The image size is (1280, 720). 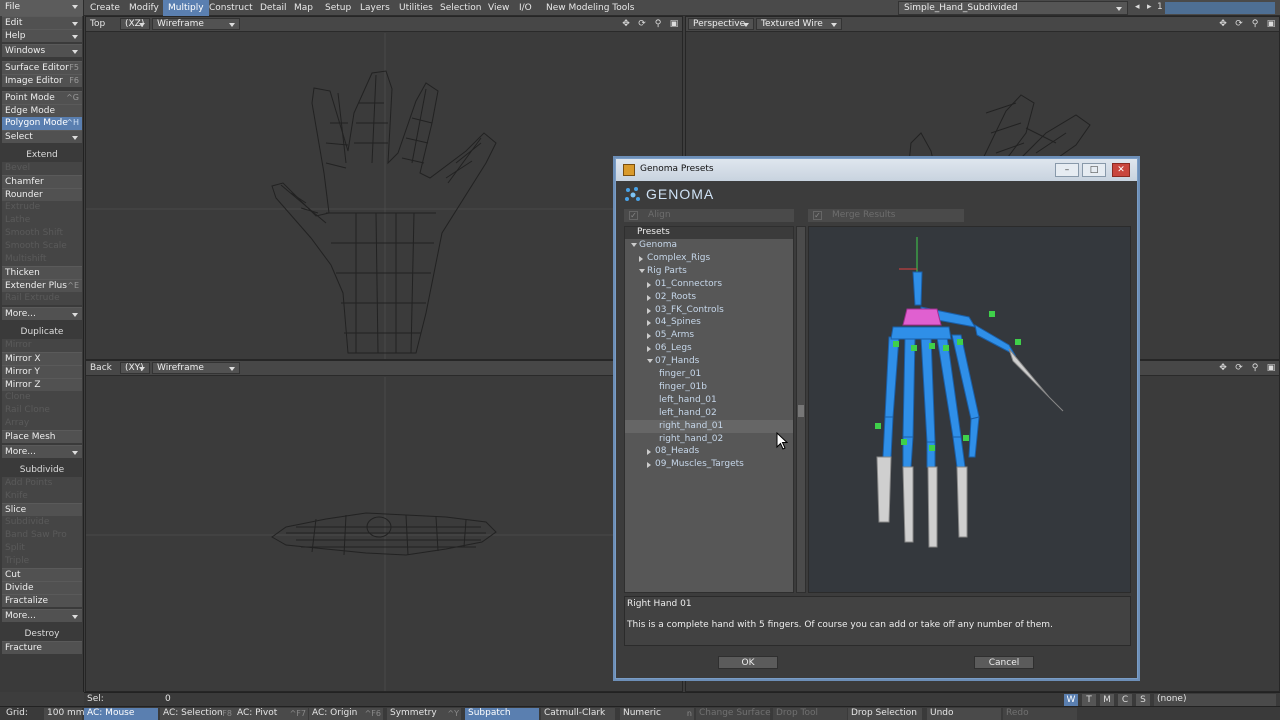 What do you see at coordinates (42, 483) in the screenshot?
I see `add-points-button: Add Points` at bounding box center [42, 483].